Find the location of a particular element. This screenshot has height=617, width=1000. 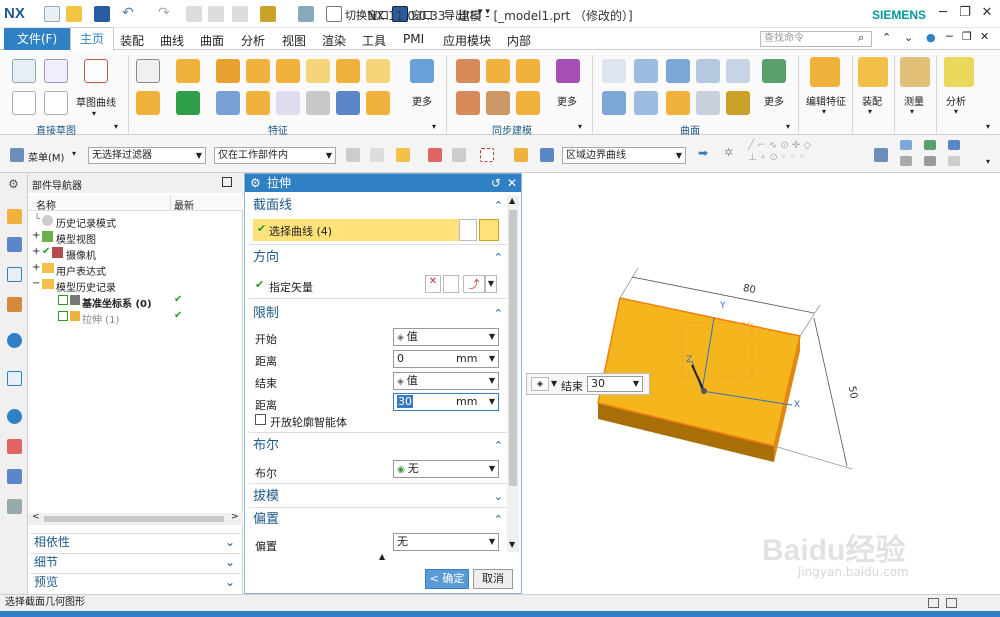

tree-row-camera: + ✔ 摄像机 is located at coordinates (135, 254).